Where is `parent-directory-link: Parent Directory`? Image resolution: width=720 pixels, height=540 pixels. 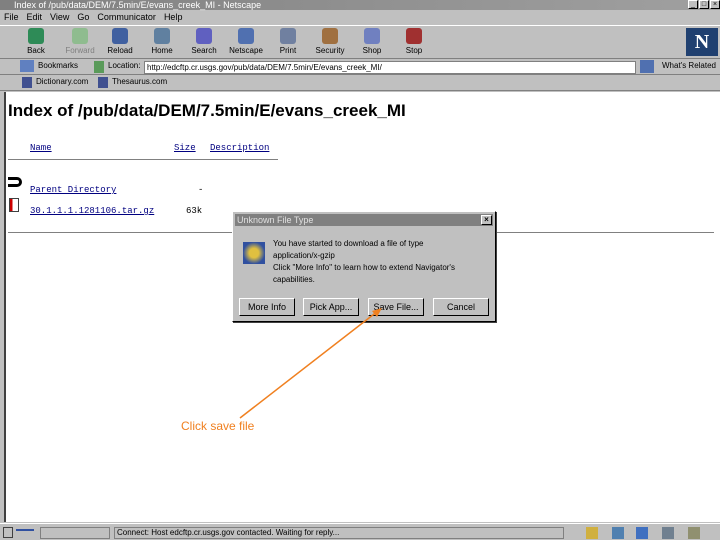 parent-directory-link: Parent Directory is located at coordinates (73, 190).